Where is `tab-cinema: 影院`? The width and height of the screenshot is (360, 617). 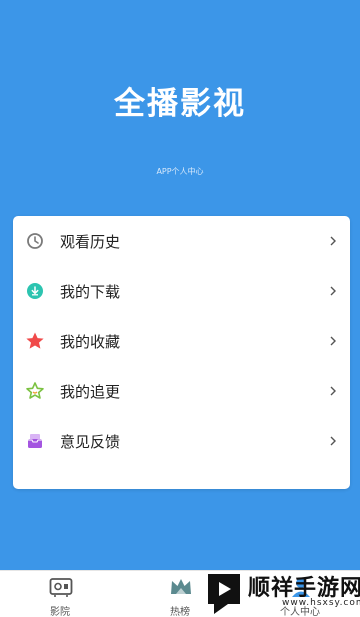 tab-cinema: 影院 is located at coordinates (60, 594).